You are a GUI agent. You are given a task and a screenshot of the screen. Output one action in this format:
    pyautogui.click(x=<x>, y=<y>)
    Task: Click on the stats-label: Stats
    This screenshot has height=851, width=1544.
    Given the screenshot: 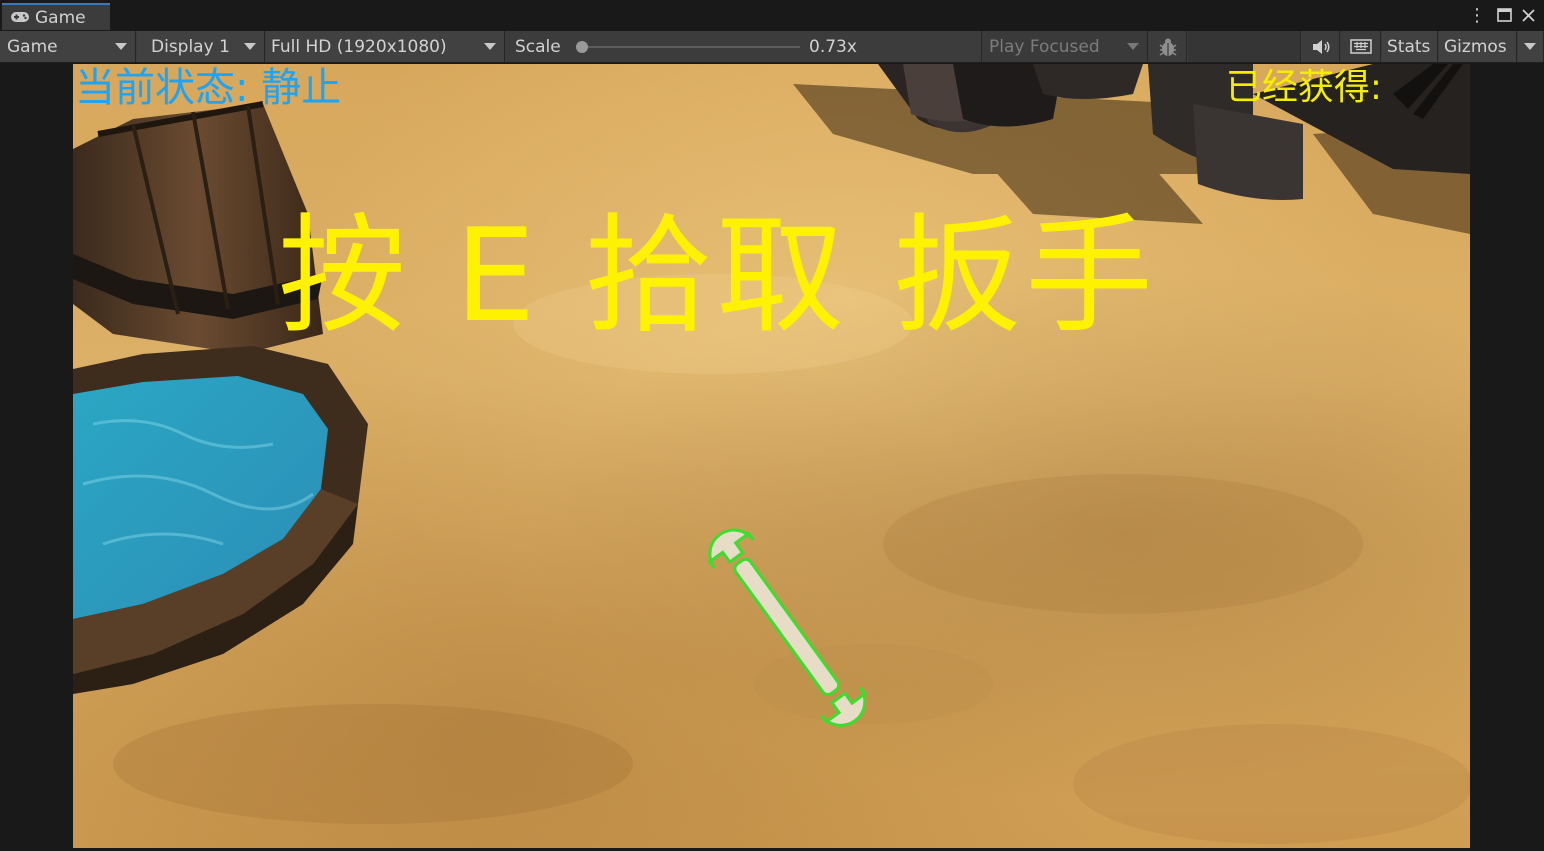 What is the action you would take?
    pyautogui.click(x=1409, y=46)
    